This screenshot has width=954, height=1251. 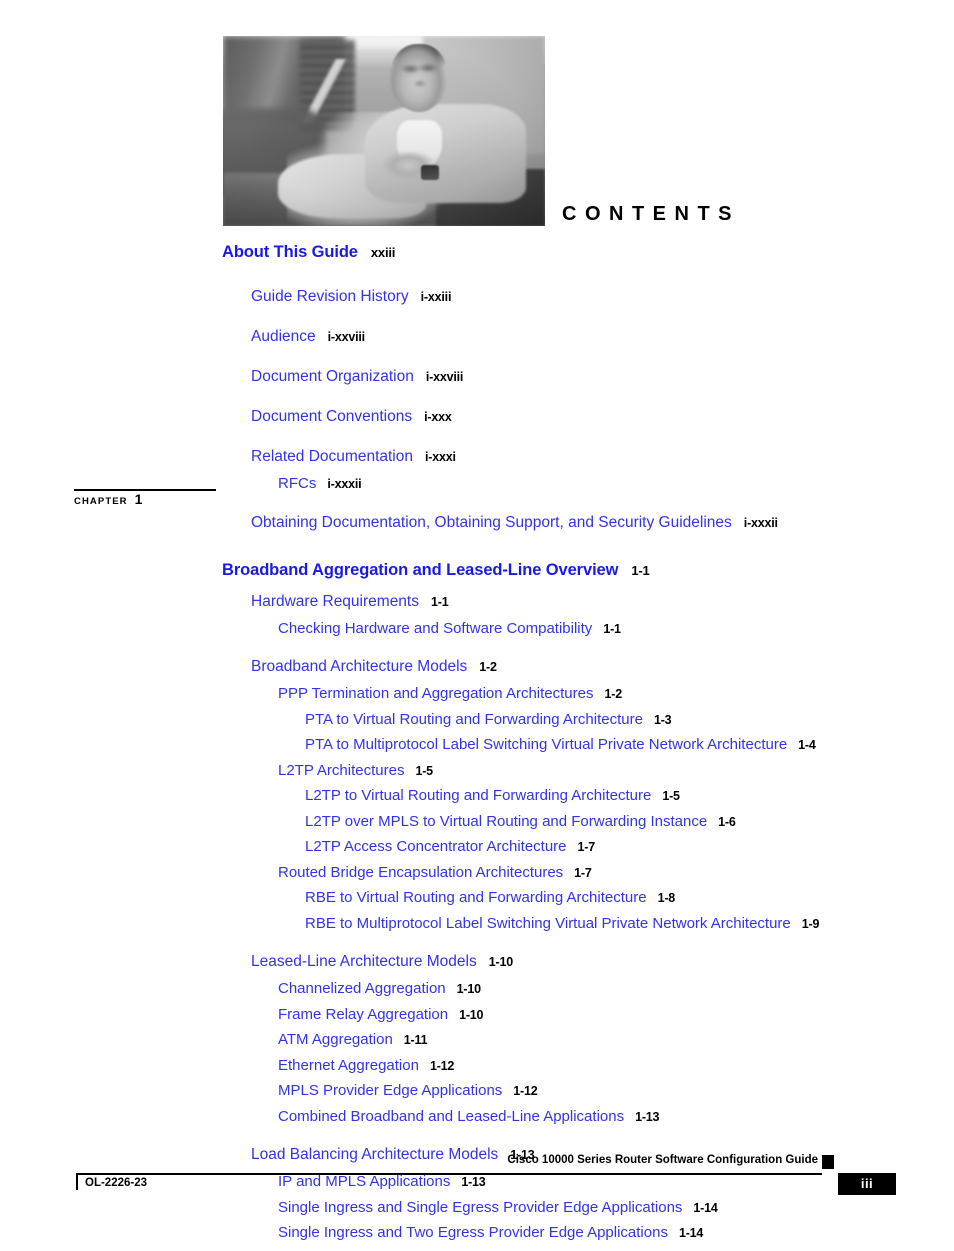 What do you see at coordinates (647, 1116) in the screenshot?
I see `toc-entry-page: 1-13` at bounding box center [647, 1116].